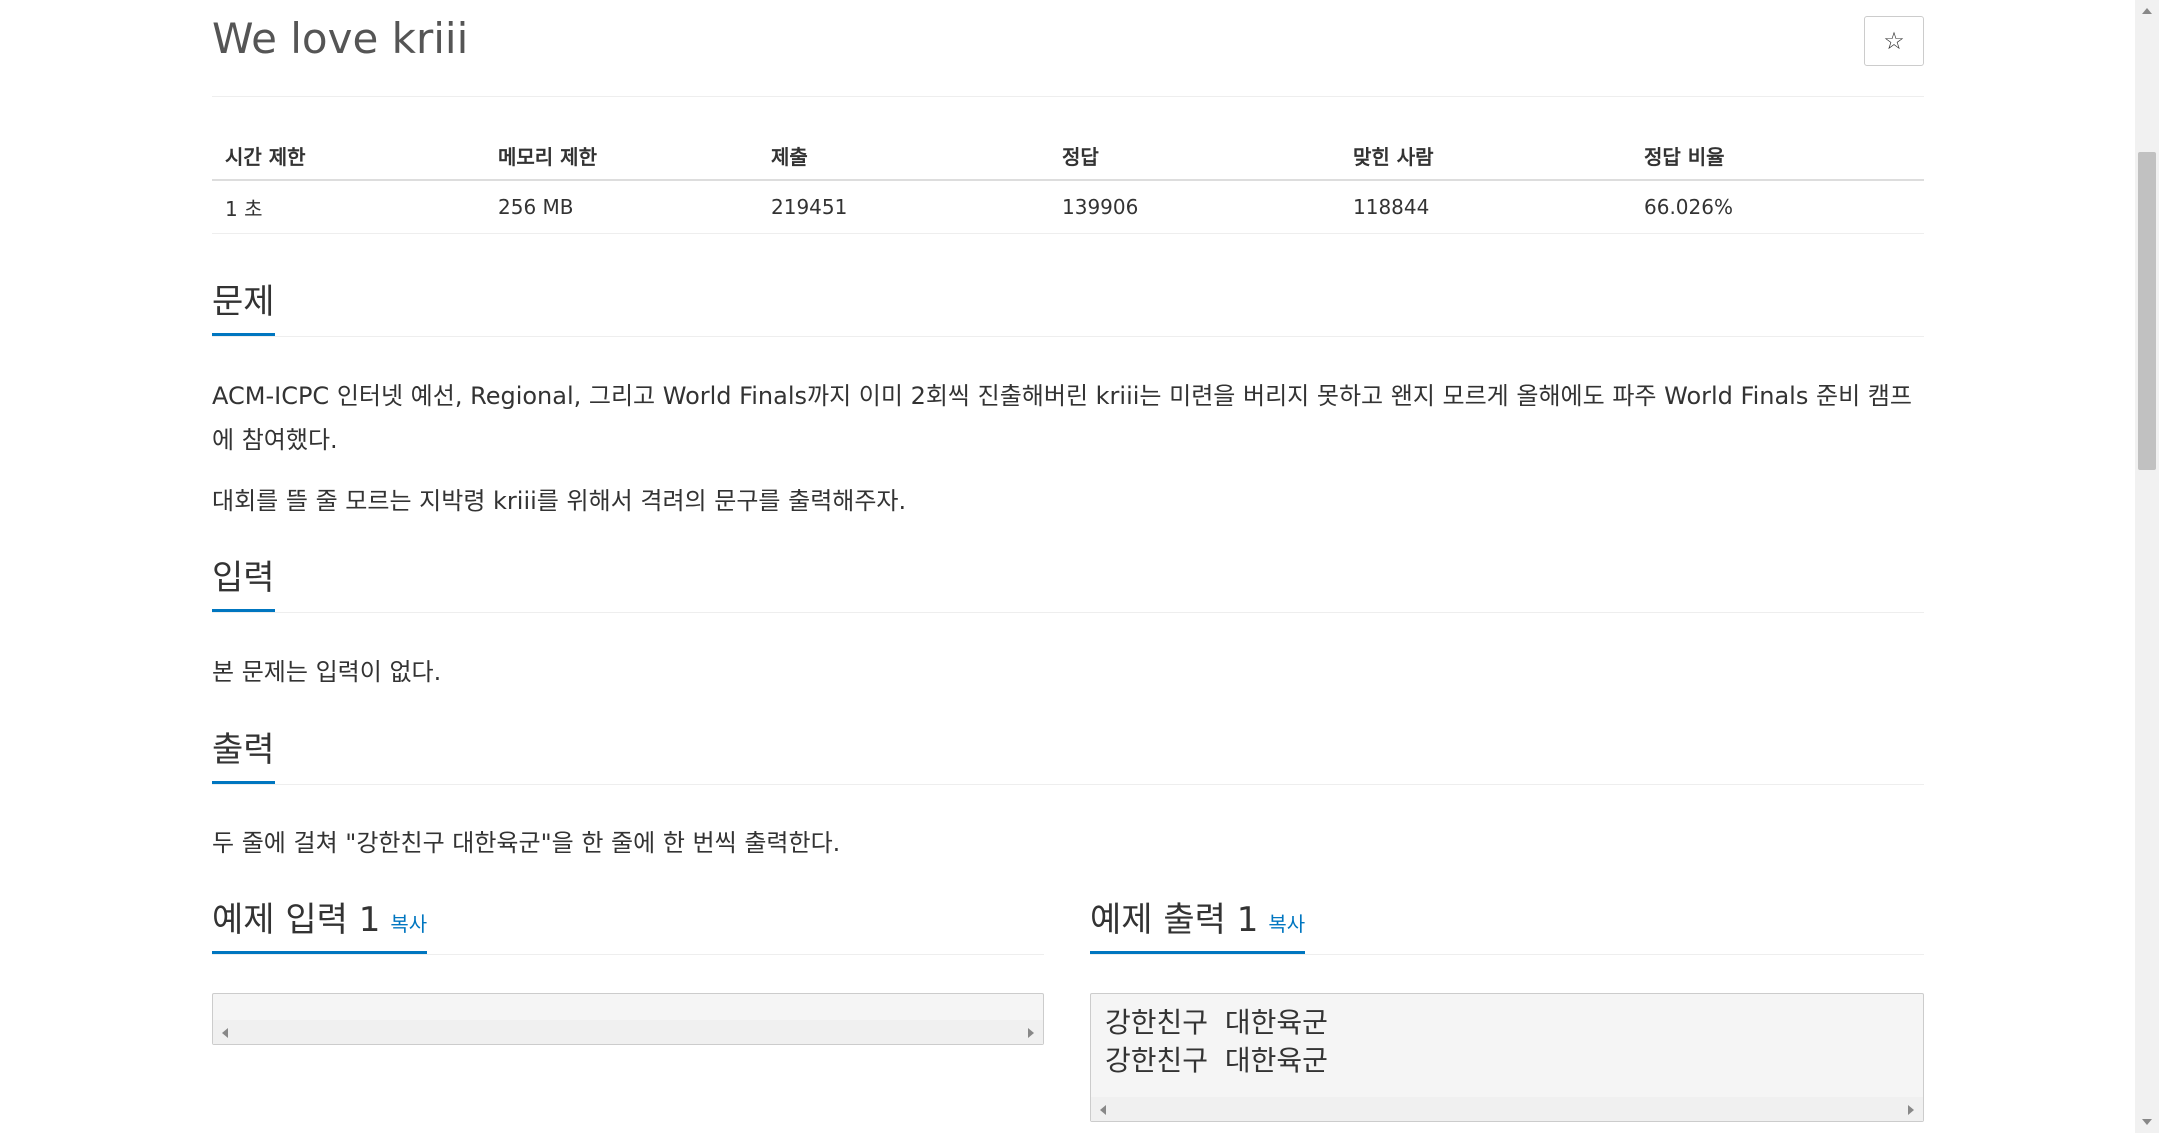 The height and width of the screenshot is (1133, 2159). I want to click on input-description: 본 문제는 입력이 없다., so click(327, 672).